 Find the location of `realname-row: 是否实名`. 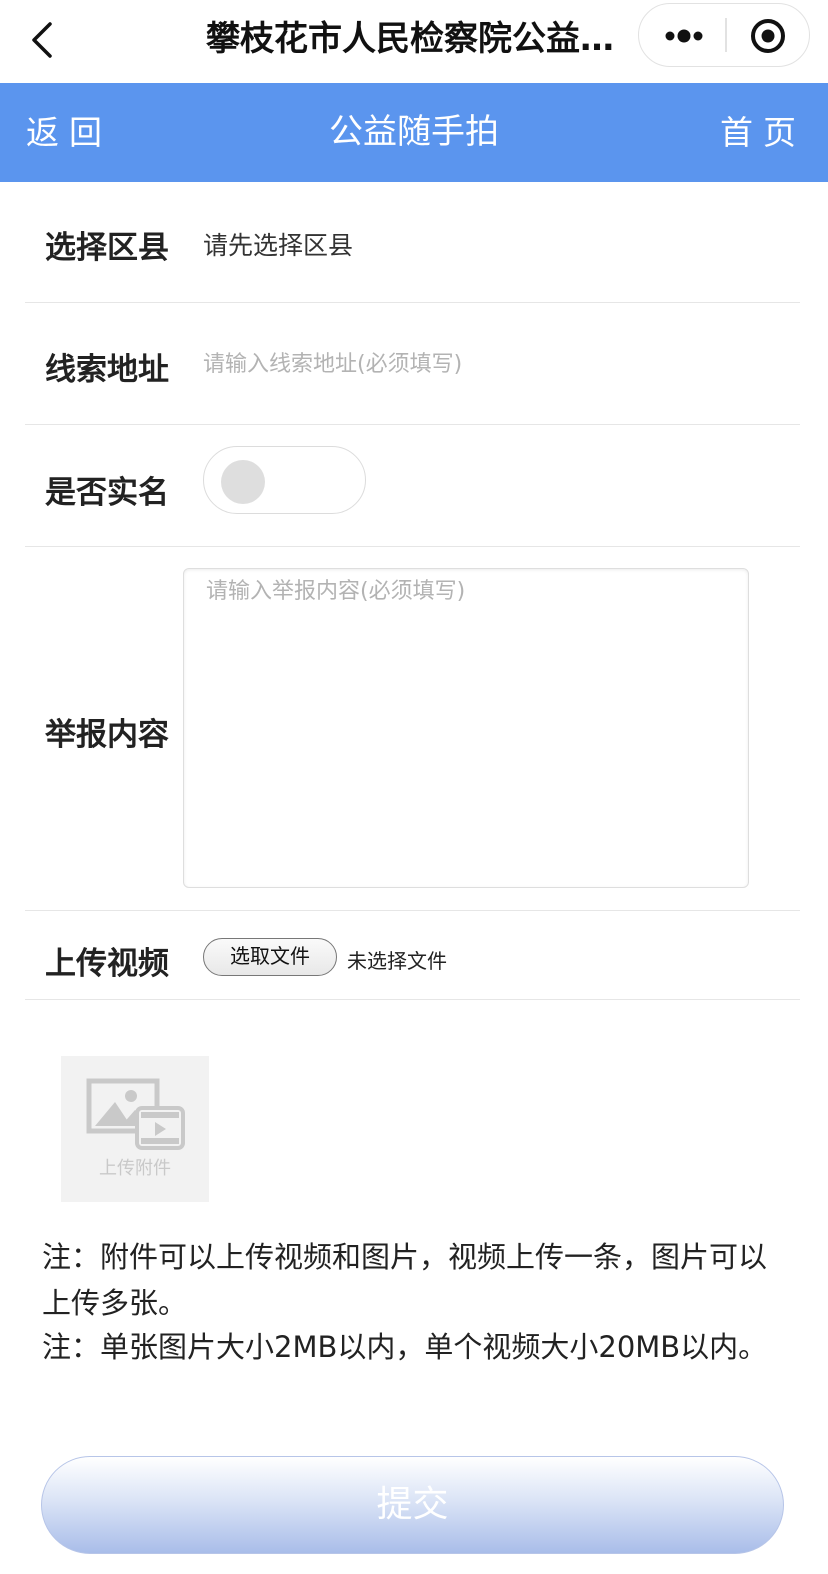

realname-row: 是否实名 is located at coordinates (412, 486).